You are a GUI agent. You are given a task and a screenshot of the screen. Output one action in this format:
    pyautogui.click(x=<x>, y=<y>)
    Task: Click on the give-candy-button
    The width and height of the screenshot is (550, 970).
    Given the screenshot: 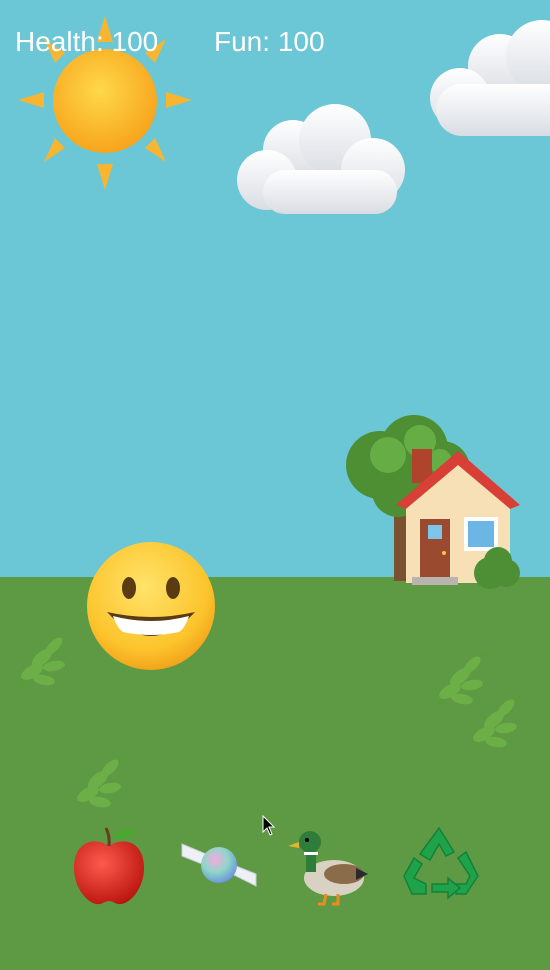 What is the action you would take?
    pyautogui.click(x=219, y=865)
    